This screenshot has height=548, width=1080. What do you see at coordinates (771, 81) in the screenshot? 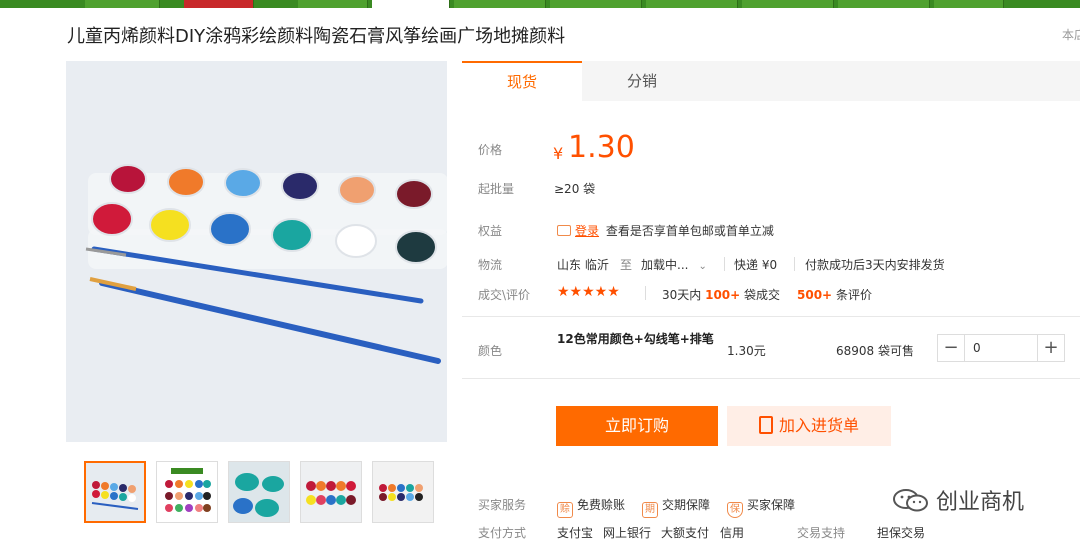
I see `purchase-mode-tabs: 现货 分销` at bounding box center [771, 81].